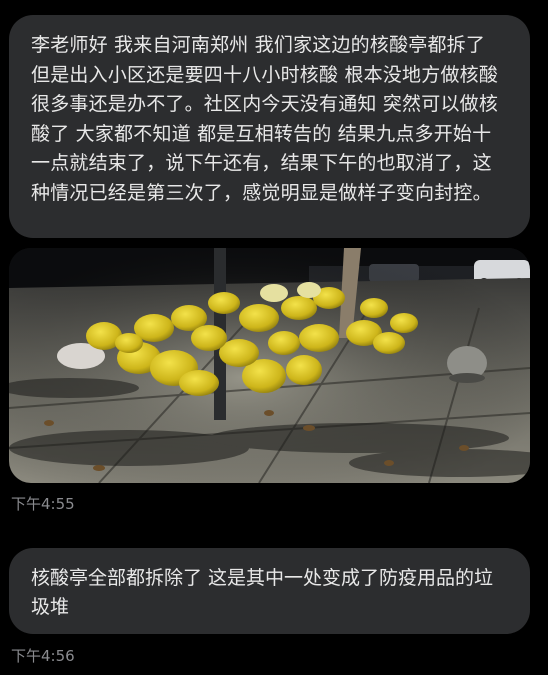 This screenshot has height=675, width=548. What do you see at coordinates (43, 656) in the screenshot?
I see `message-timestamp-2: 下午4:56` at bounding box center [43, 656].